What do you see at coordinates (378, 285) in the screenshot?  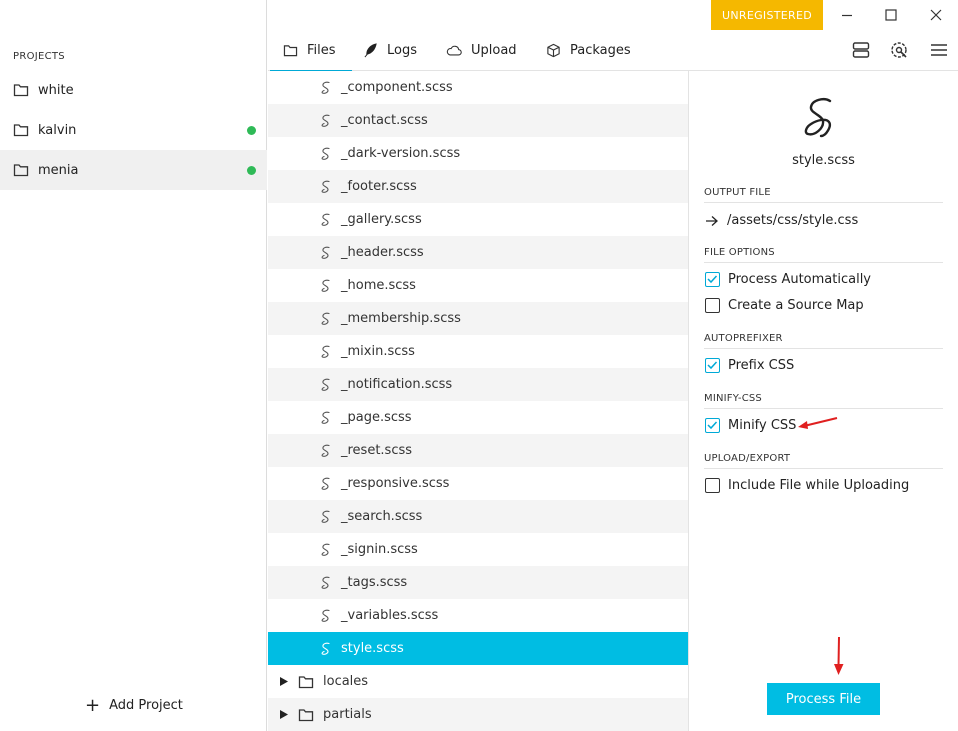 I see `file-name: _home.scss` at bounding box center [378, 285].